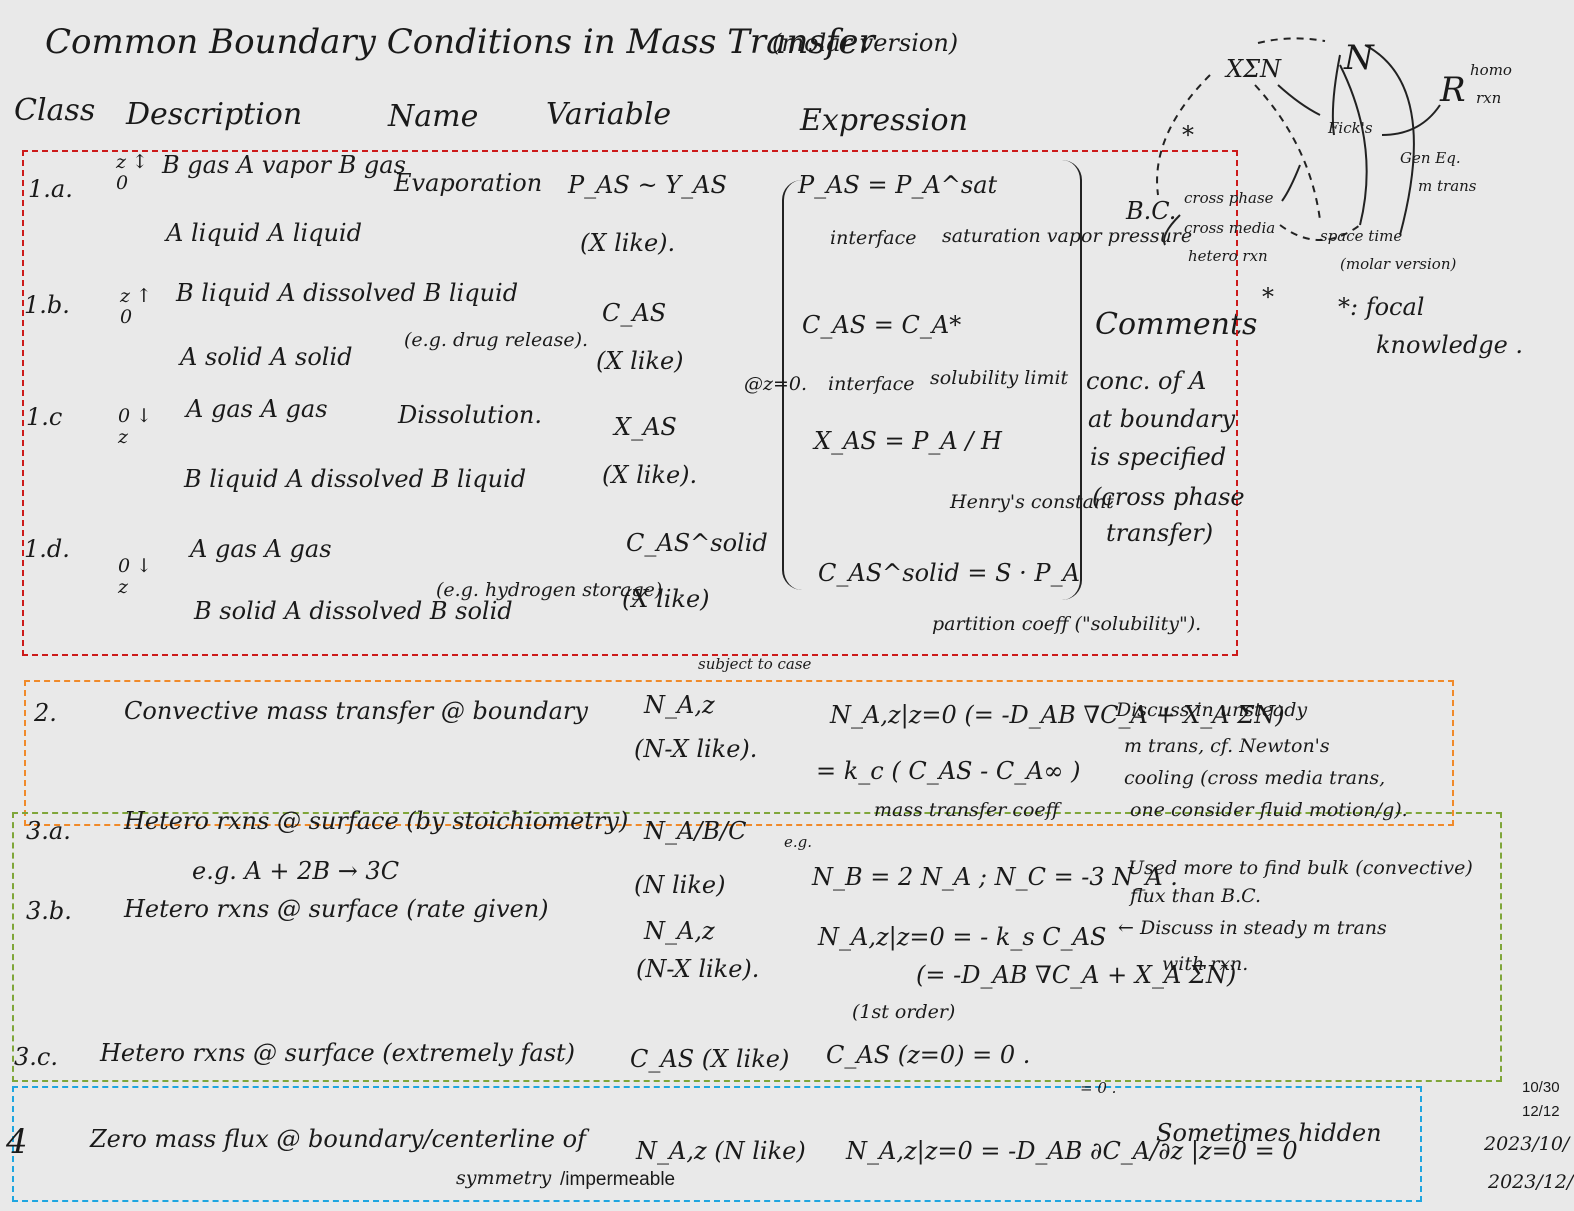  I want to click on row-4-desc: Zero mass flux @ boundary/centerline of, so click(338, 1139).